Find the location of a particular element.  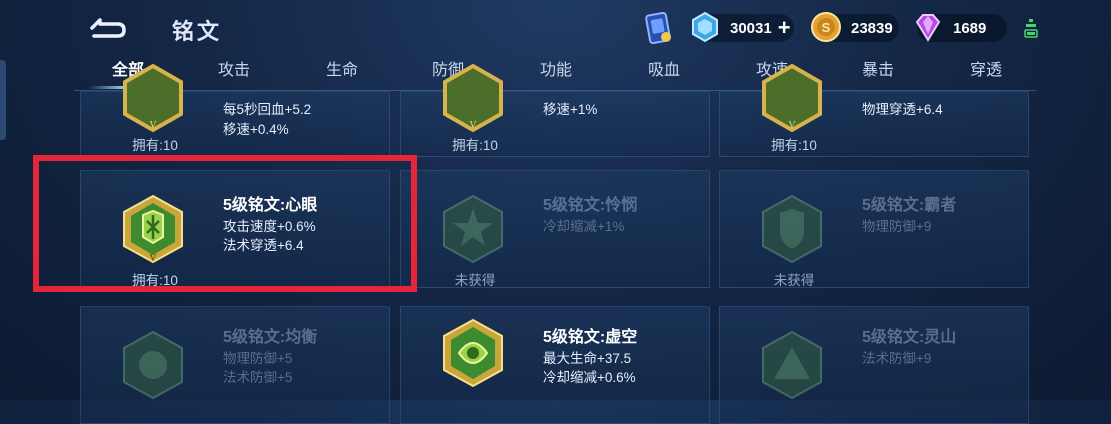

inscription-card-bazhe: 5级铭文:霸者 物理防御+9 未获得 is located at coordinates (874, 229).